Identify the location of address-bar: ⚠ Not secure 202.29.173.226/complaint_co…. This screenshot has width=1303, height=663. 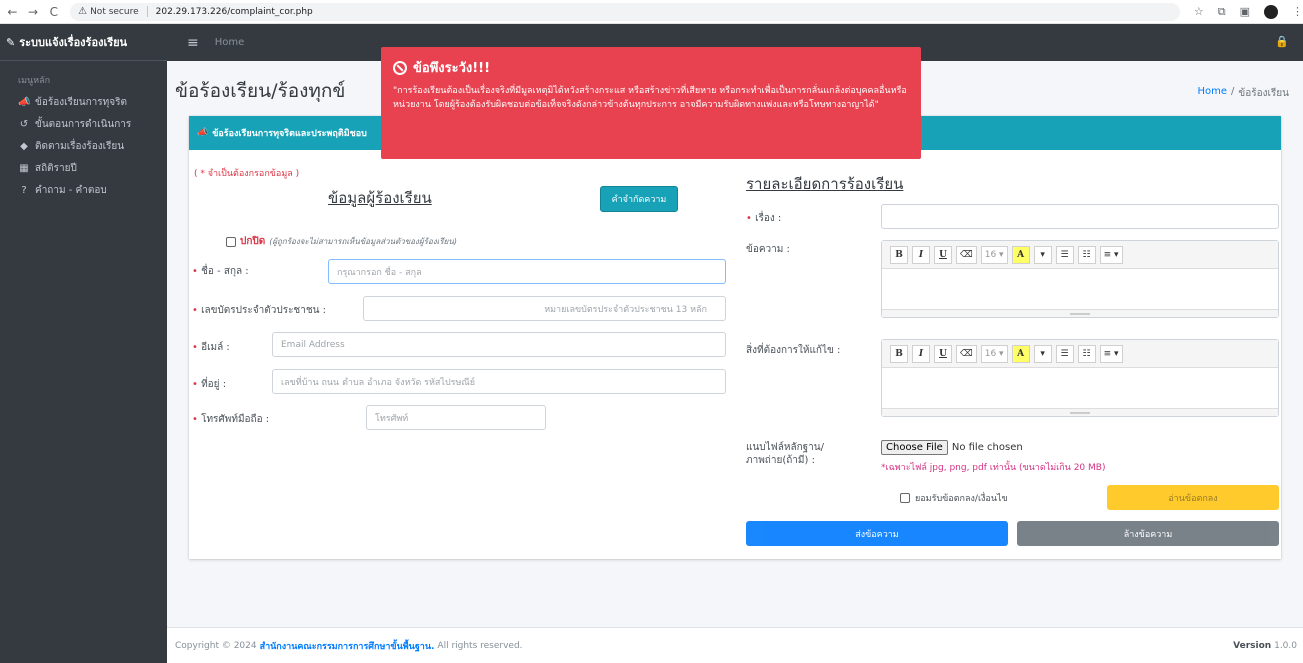
(625, 11).